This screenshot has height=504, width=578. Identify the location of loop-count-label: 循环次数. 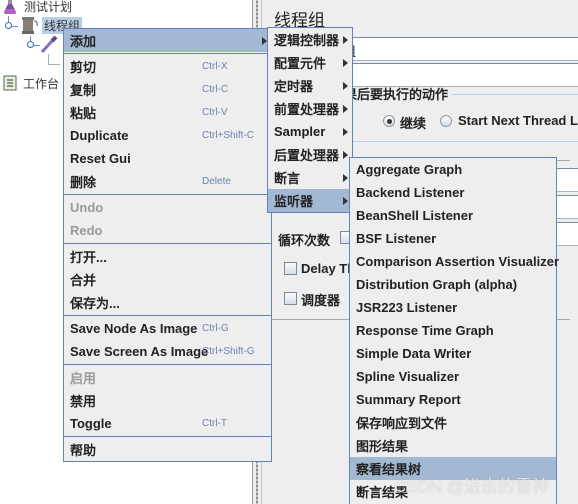
(304, 240).